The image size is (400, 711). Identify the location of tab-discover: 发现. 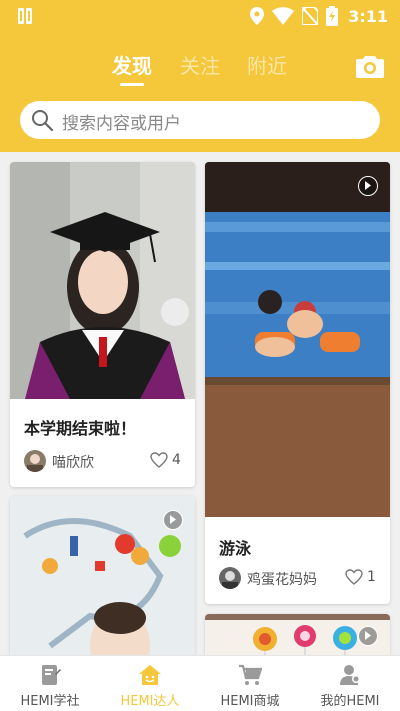
(132, 64).